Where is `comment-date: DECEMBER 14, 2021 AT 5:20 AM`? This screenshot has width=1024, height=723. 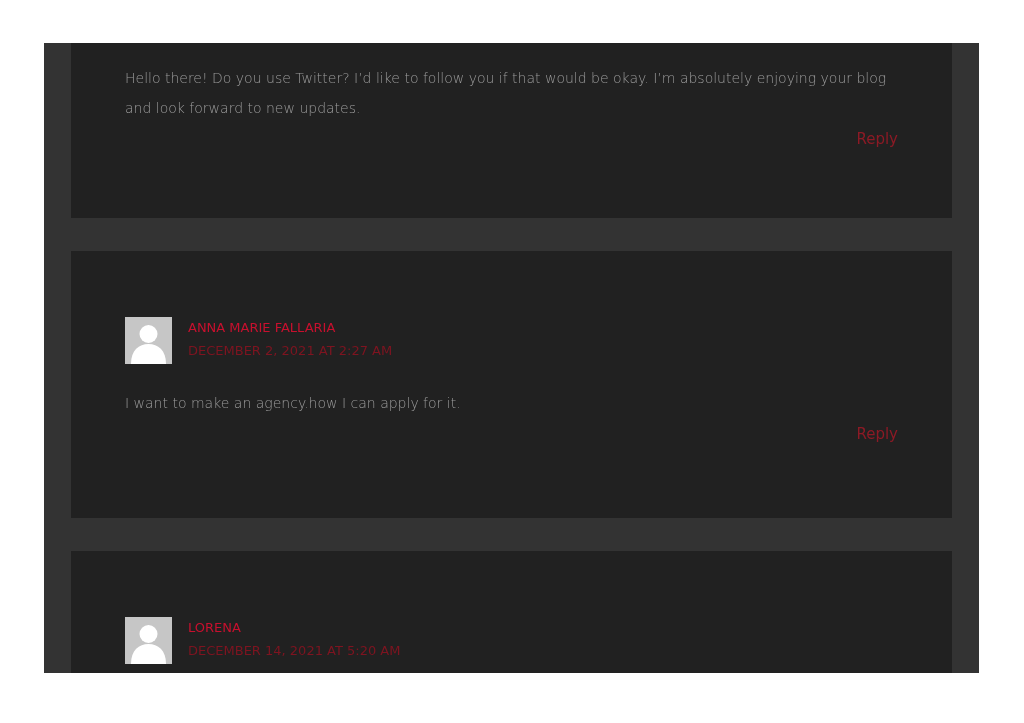 comment-date: DECEMBER 14, 2021 AT 5:20 AM is located at coordinates (294, 651).